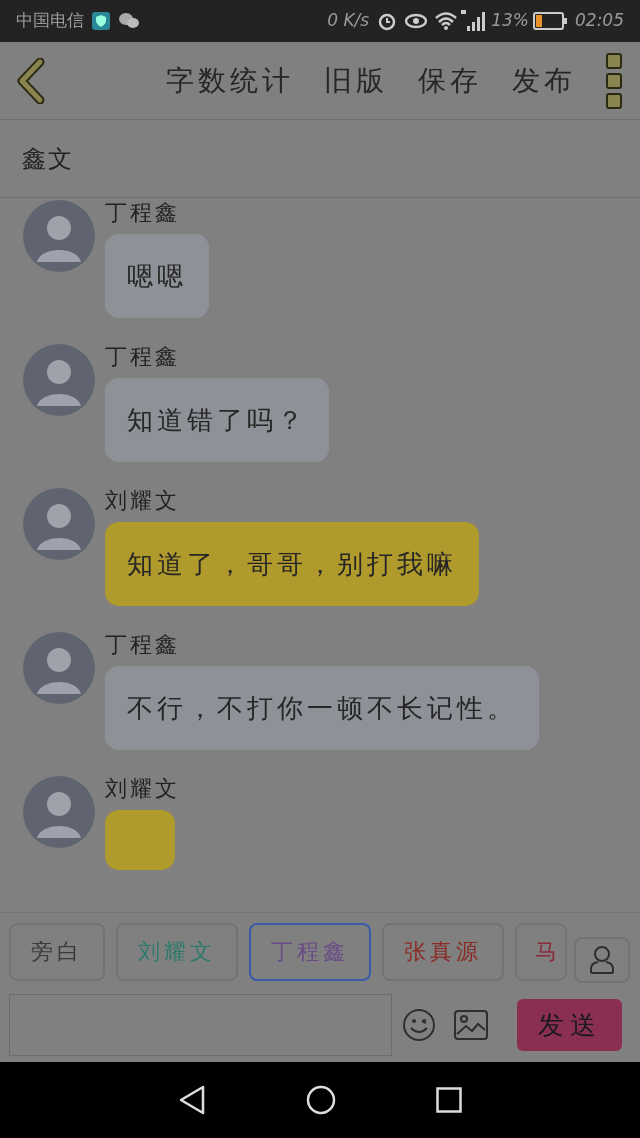 This screenshot has width=640, height=1138. What do you see at coordinates (217, 420) in the screenshot?
I see `message-bubble: 知道错了吗？` at bounding box center [217, 420].